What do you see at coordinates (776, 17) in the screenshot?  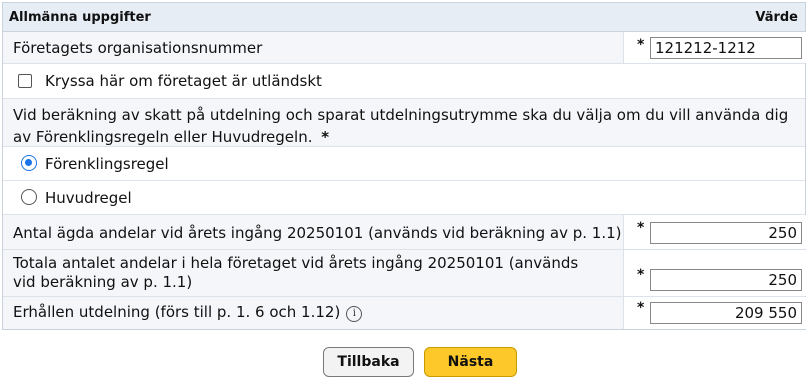 I see `value-column-header: Värde` at bounding box center [776, 17].